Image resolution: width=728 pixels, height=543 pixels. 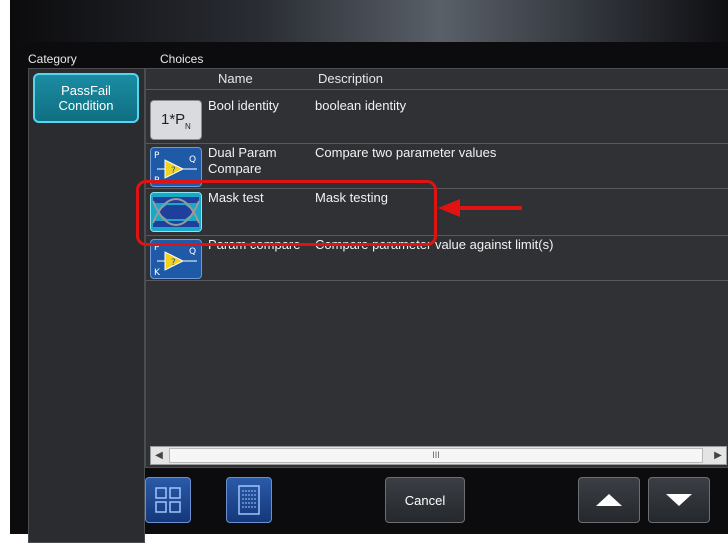 I want to click on cancel-button: Cancel, so click(x=425, y=500).